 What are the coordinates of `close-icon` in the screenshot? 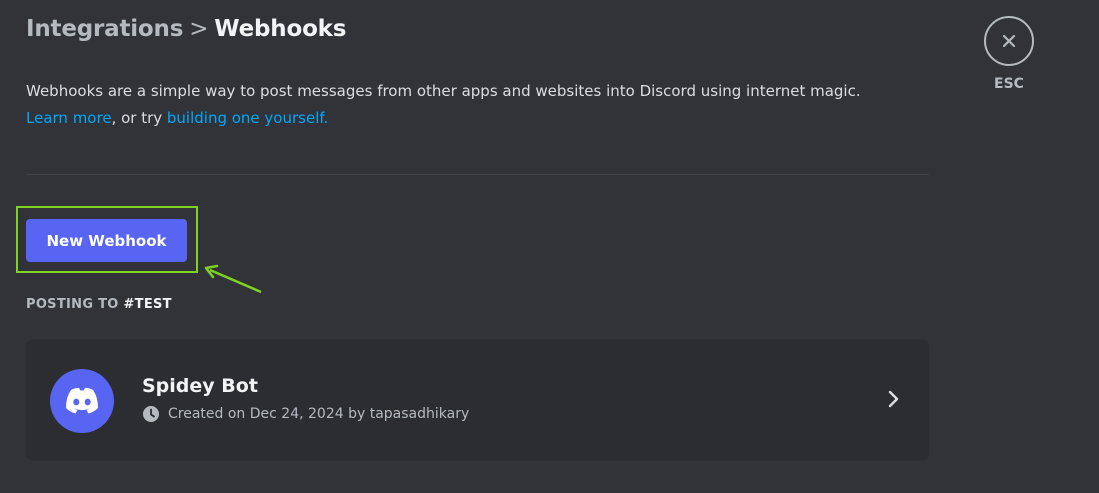 It's located at (1009, 41).